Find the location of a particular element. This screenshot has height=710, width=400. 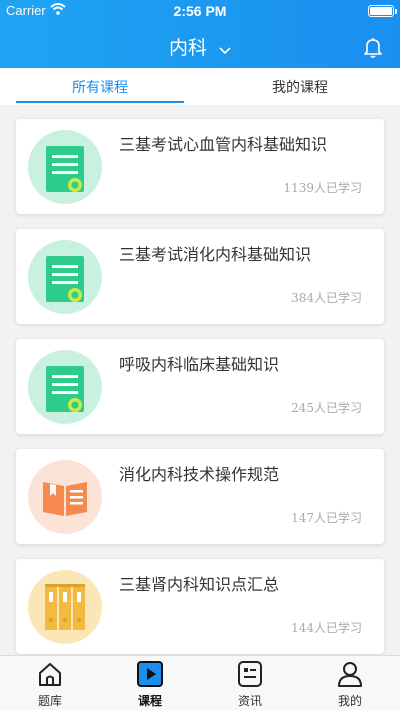

bell-icon is located at coordinates (373, 49).